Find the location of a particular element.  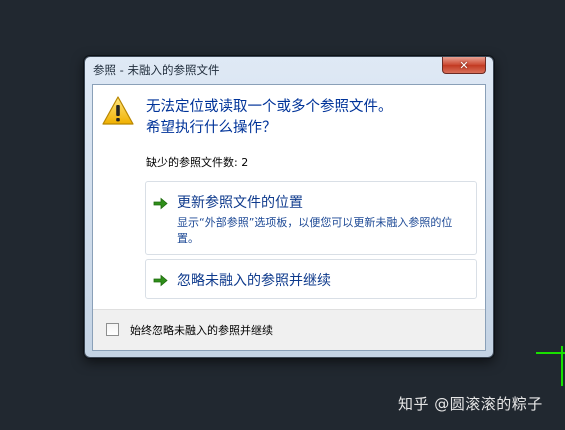

always-ignore-checkbox is located at coordinates (112, 329).